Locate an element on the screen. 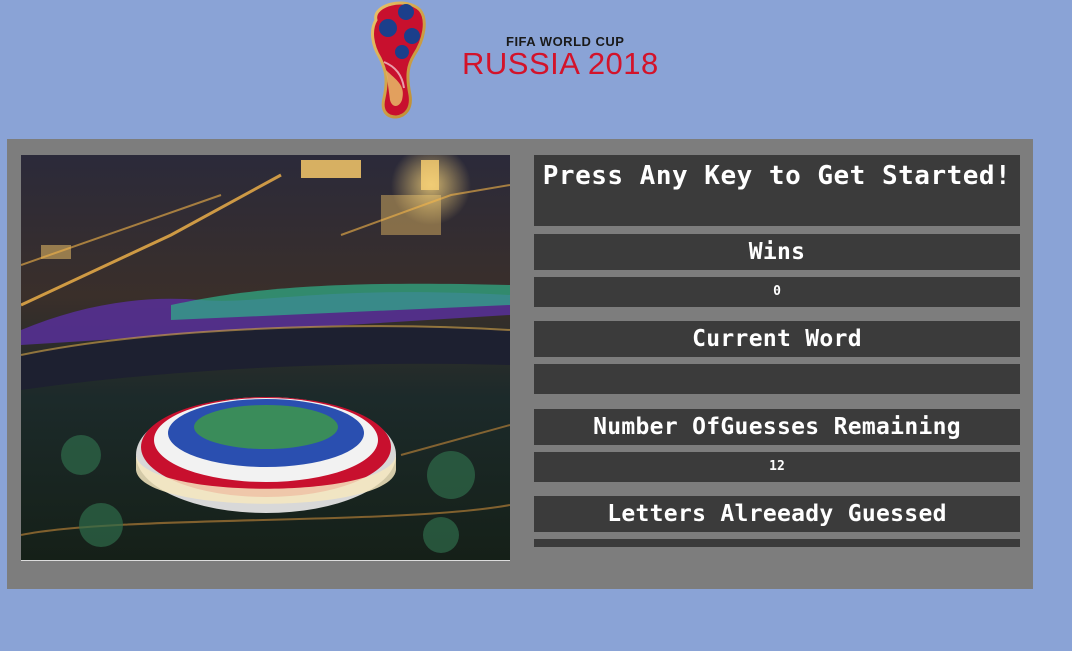  start-prompt: Press Any Key to Get Started! is located at coordinates (777, 190).